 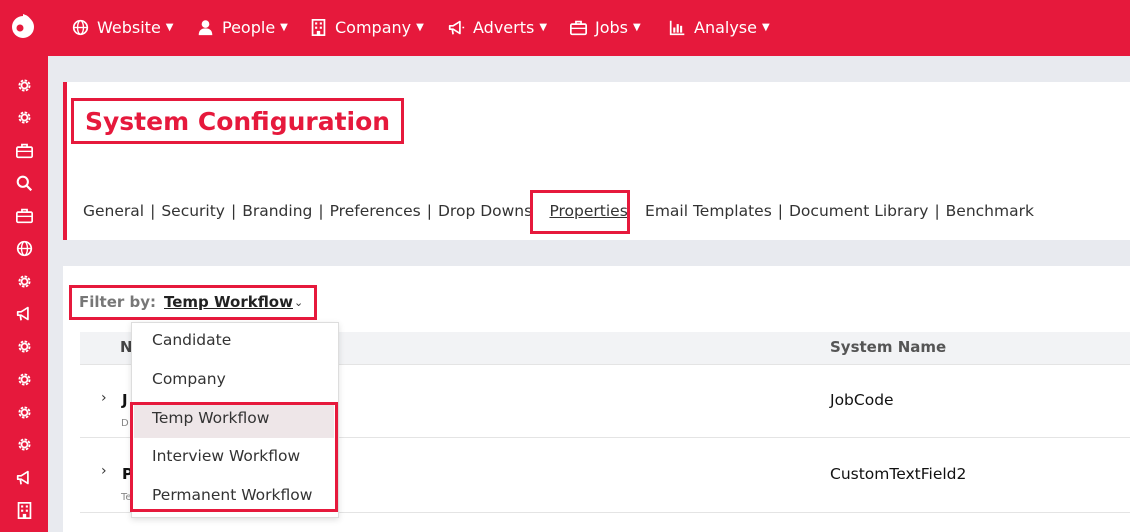 I want to click on nav-adverts: Adverts ▼, so click(x=497, y=27).